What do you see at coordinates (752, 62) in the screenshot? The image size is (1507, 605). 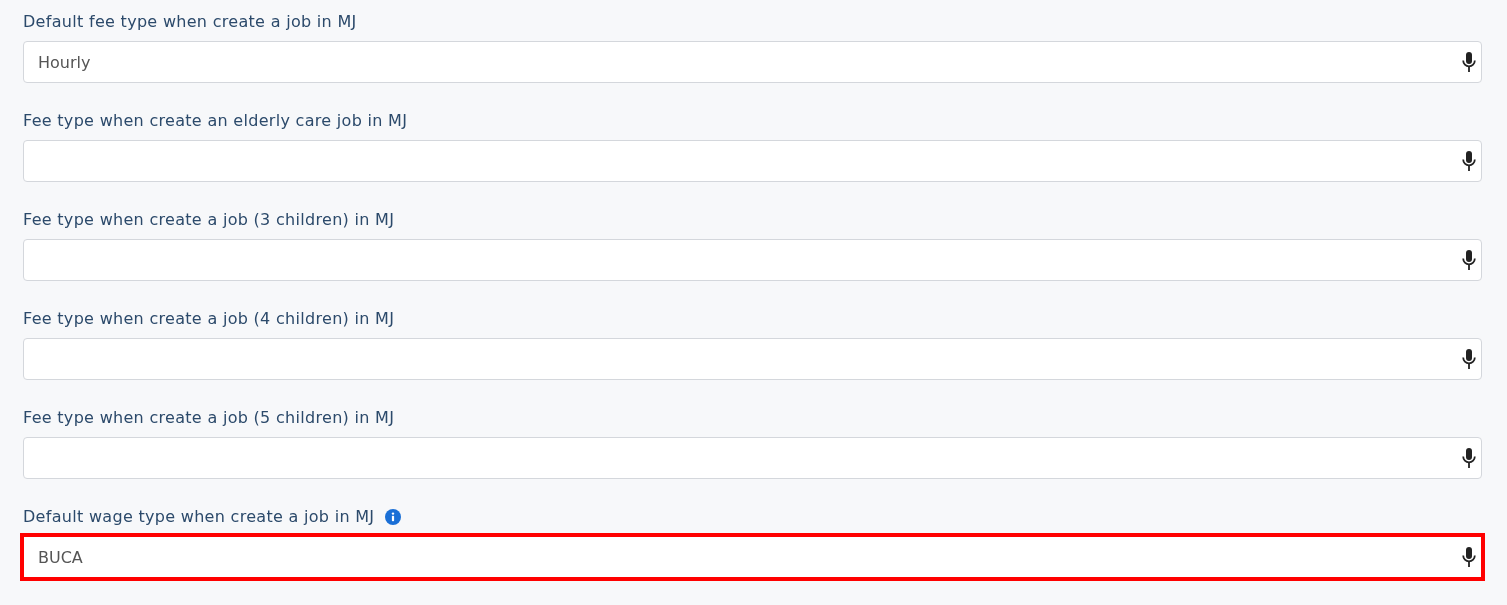 I see `input-field: Hourly` at bounding box center [752, 62].